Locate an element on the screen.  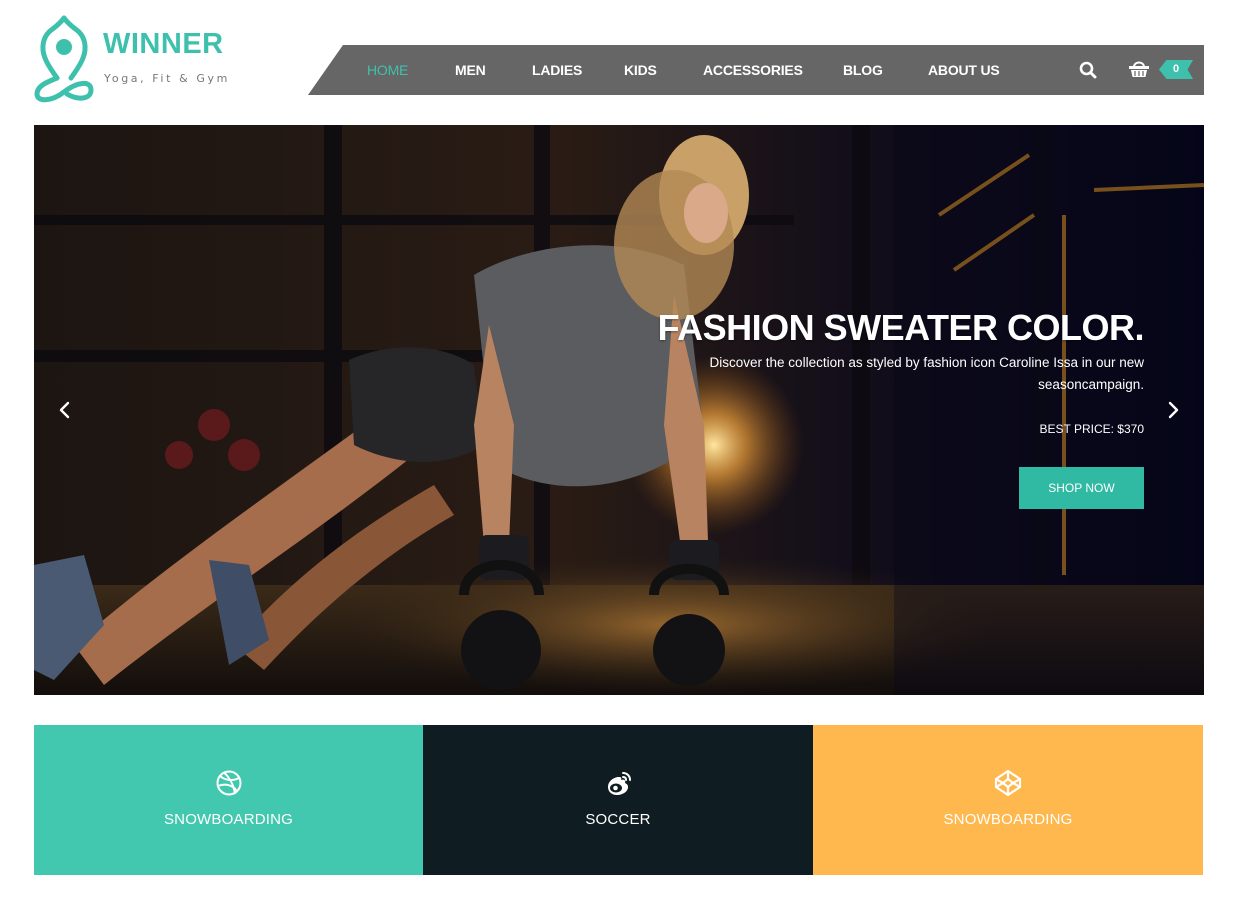
nav-item-accessories: ACCESSORIES is located at coordinates (753, 70).